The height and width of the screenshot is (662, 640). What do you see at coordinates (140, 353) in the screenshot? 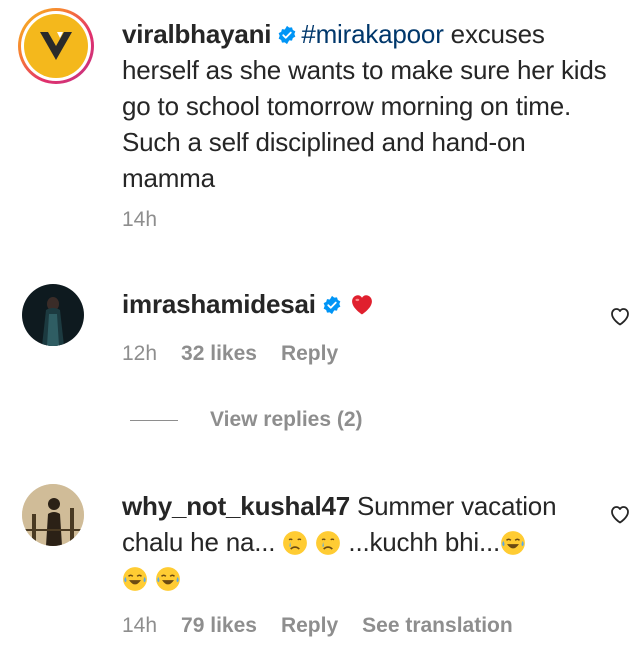
I see `comment-time: 12h` at bounding box center [140, 353].